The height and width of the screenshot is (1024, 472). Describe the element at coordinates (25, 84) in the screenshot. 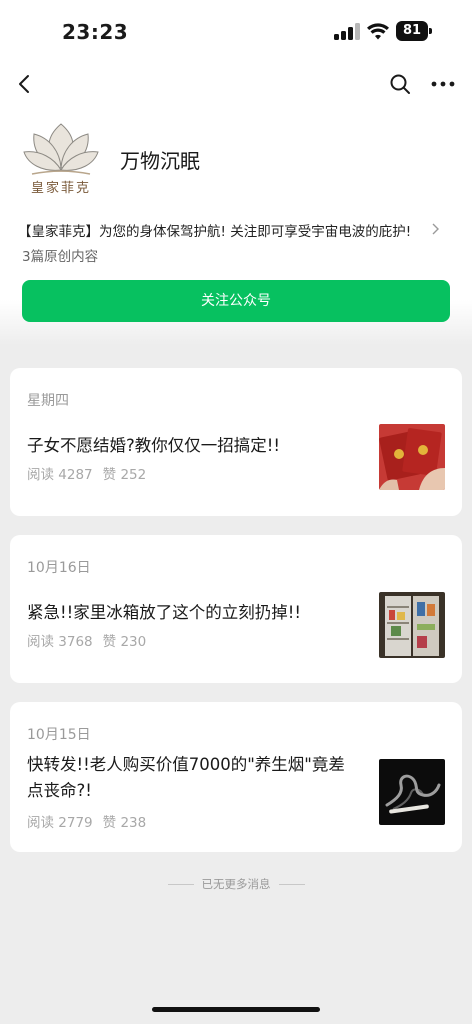

I see `chevron-left-icon` at that location.